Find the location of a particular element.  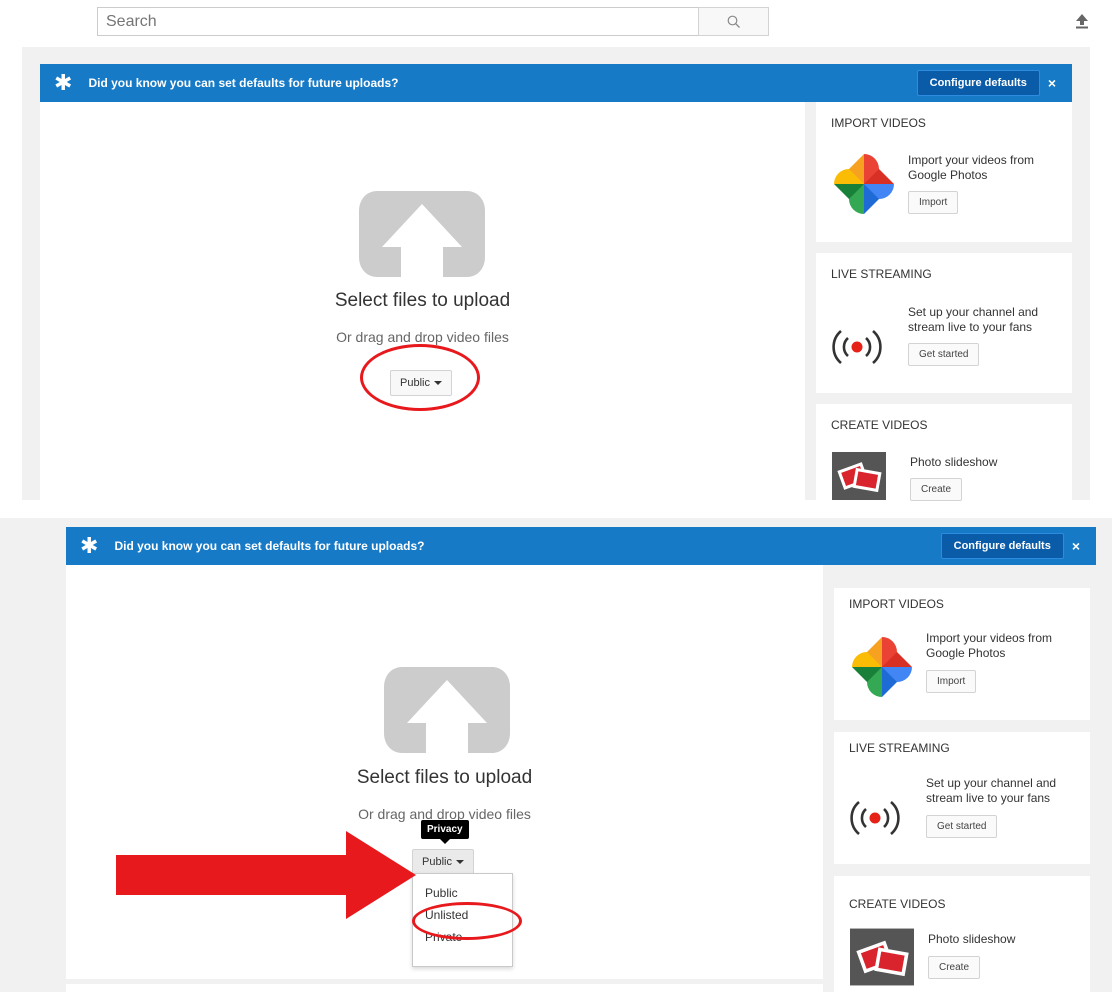

search-icon is located at coordinates (733, 21).